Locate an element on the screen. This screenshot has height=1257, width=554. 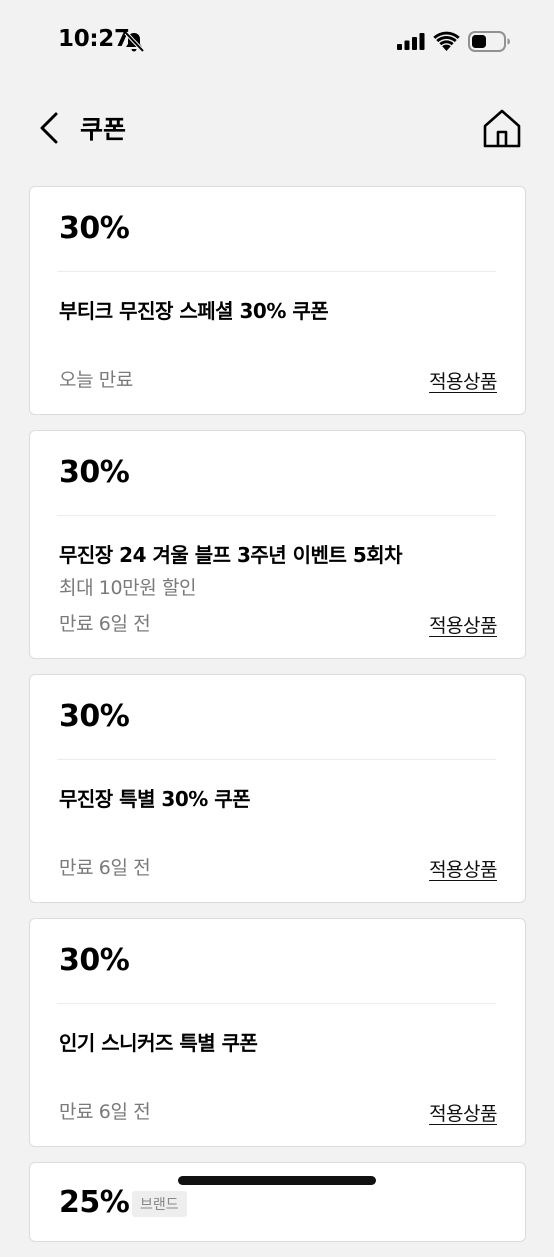
coupon-discount: 25% is located at coordinates (94, 1202).